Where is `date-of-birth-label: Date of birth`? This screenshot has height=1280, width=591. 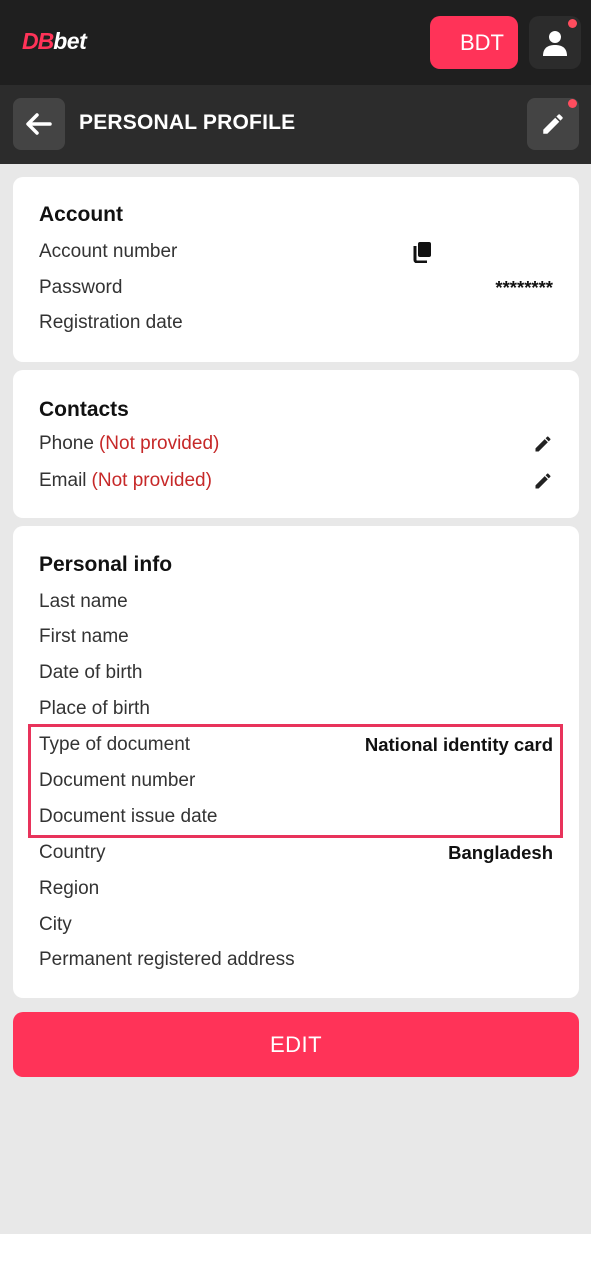
date-of-birth-label: Date of birth is located at coordinates (91, 672).